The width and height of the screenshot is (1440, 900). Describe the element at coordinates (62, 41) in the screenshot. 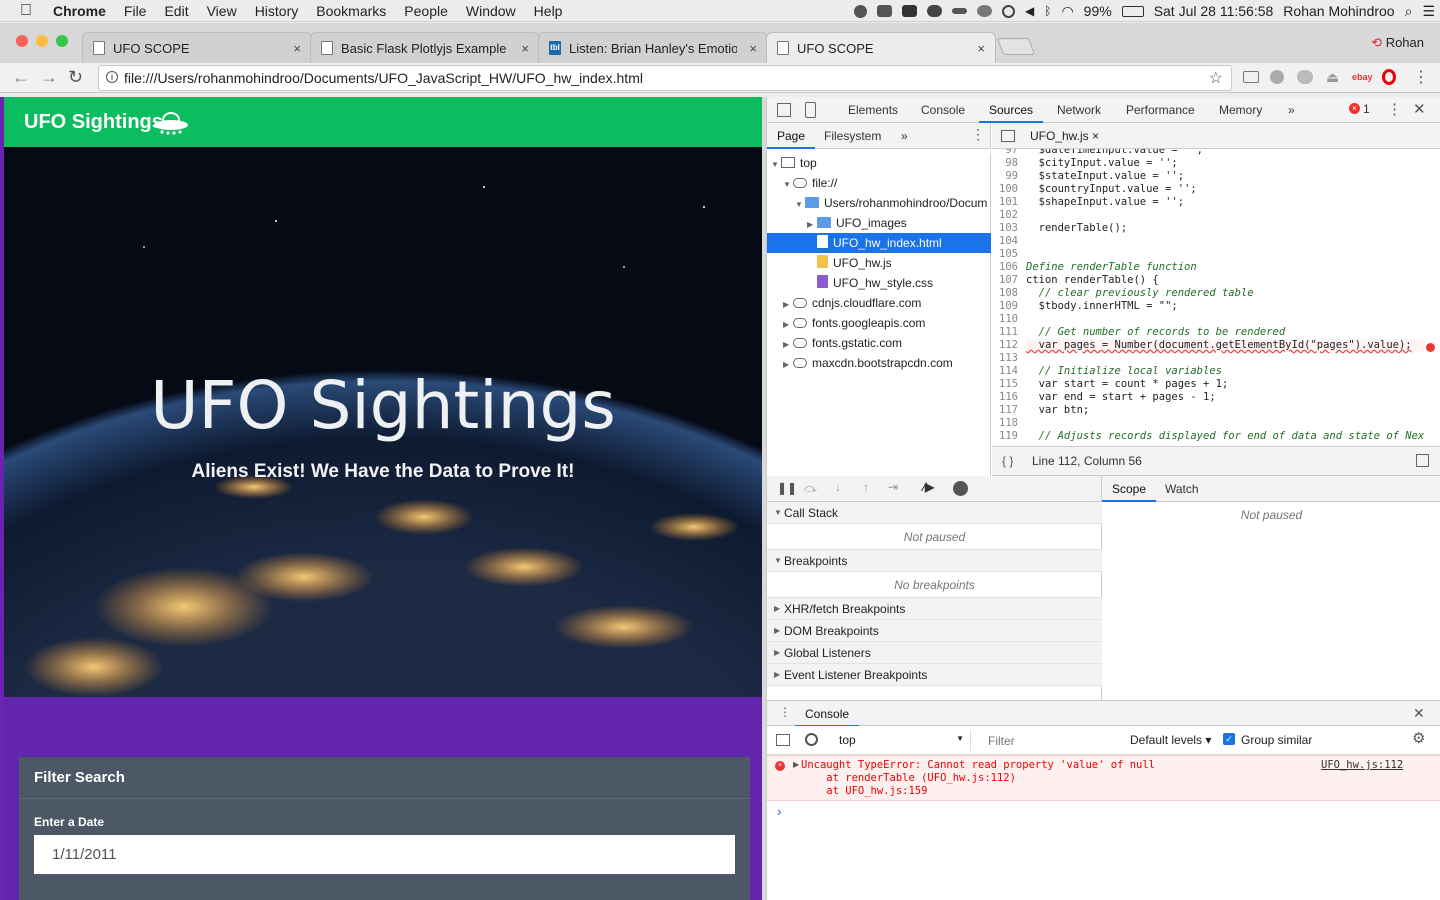

I see `zoom-window-button` at that location.